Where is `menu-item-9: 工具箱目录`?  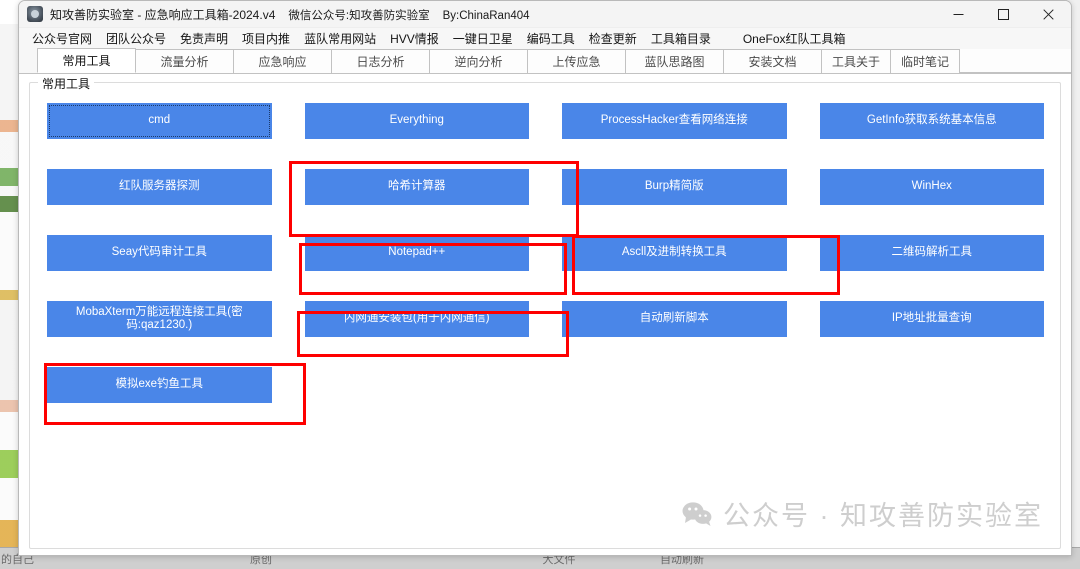 menu-item-9: 工具箱目录 is located at coordinates (681, 38).